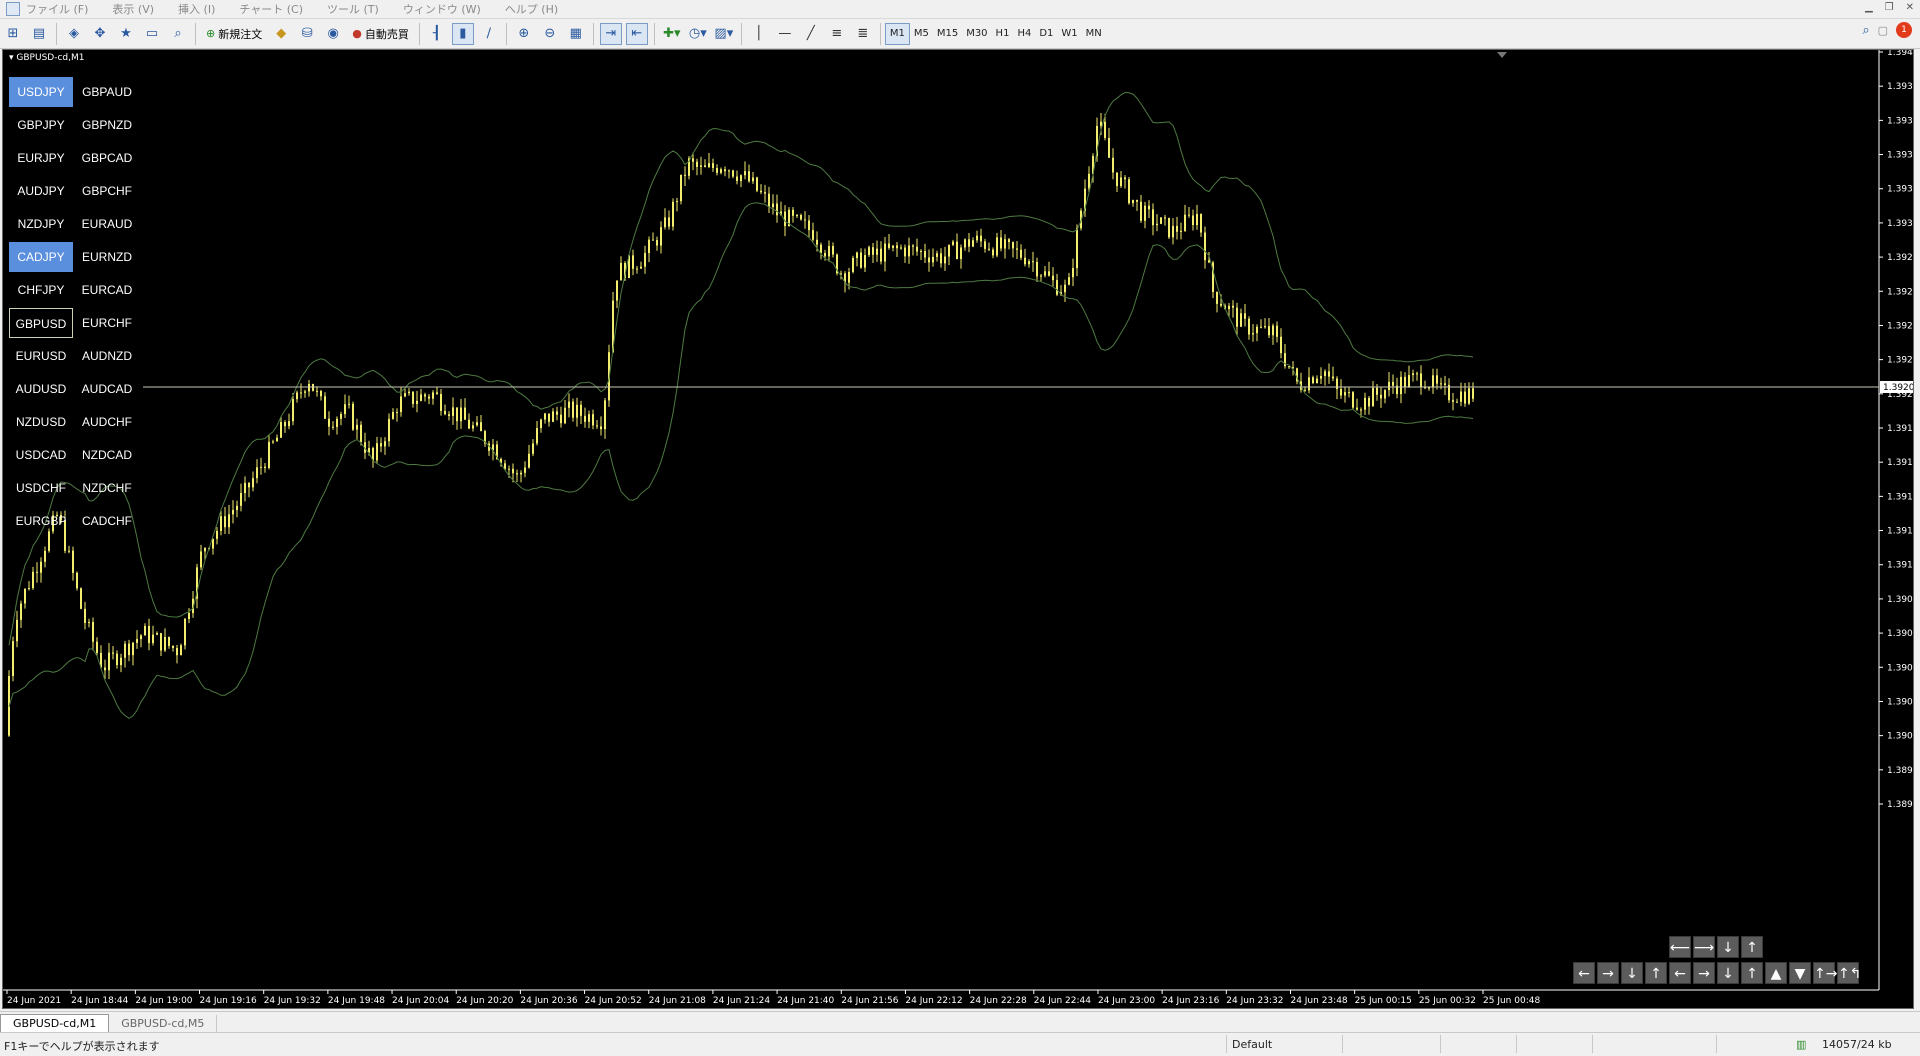  I want to click on zoom-in-icon: ⊕, so click(524, 34).